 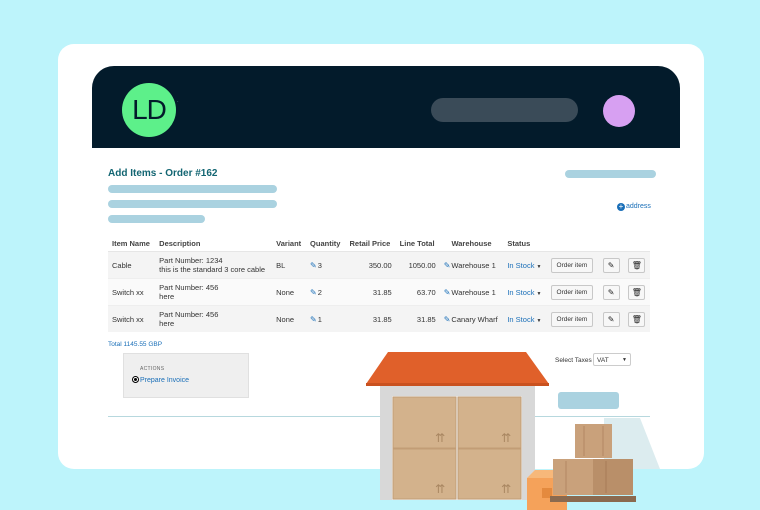 I want to click on warehouse-icon: ⇈ ⇈ ⇈ ⇈, so click(x=457, y=426).